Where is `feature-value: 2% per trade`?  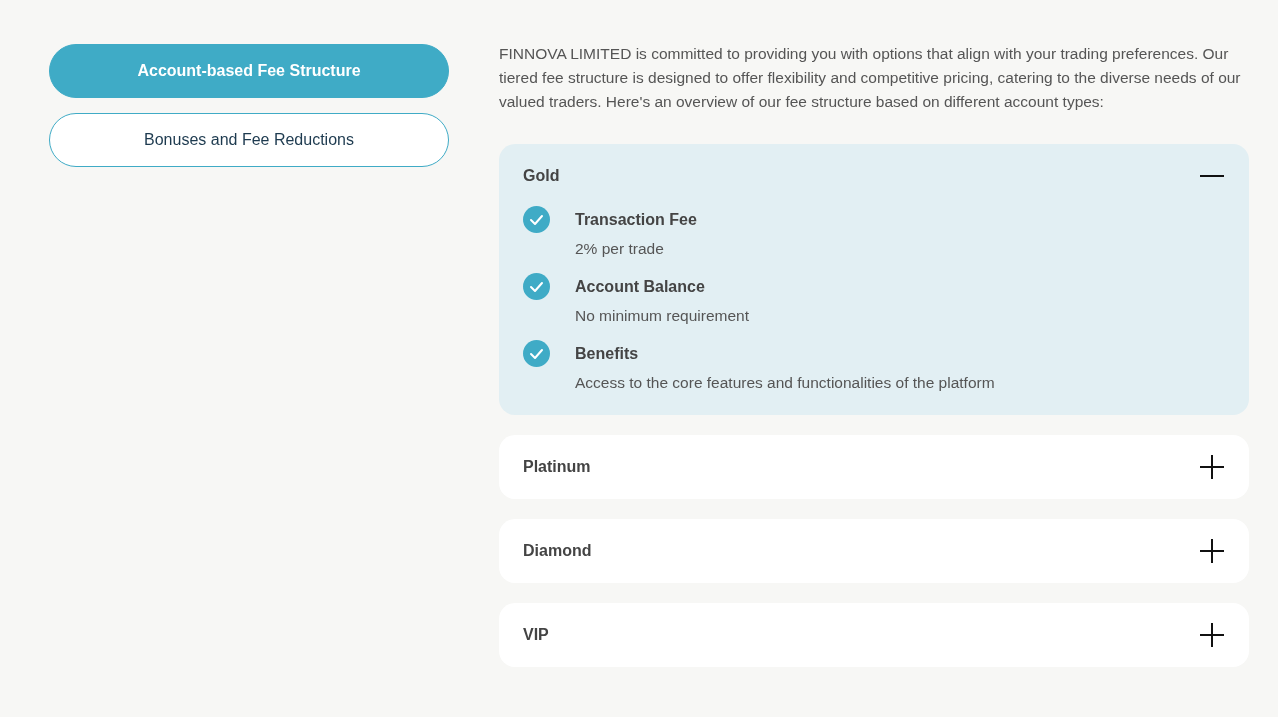
feature-value: 2% per trade is located at coordinates (620, 249).